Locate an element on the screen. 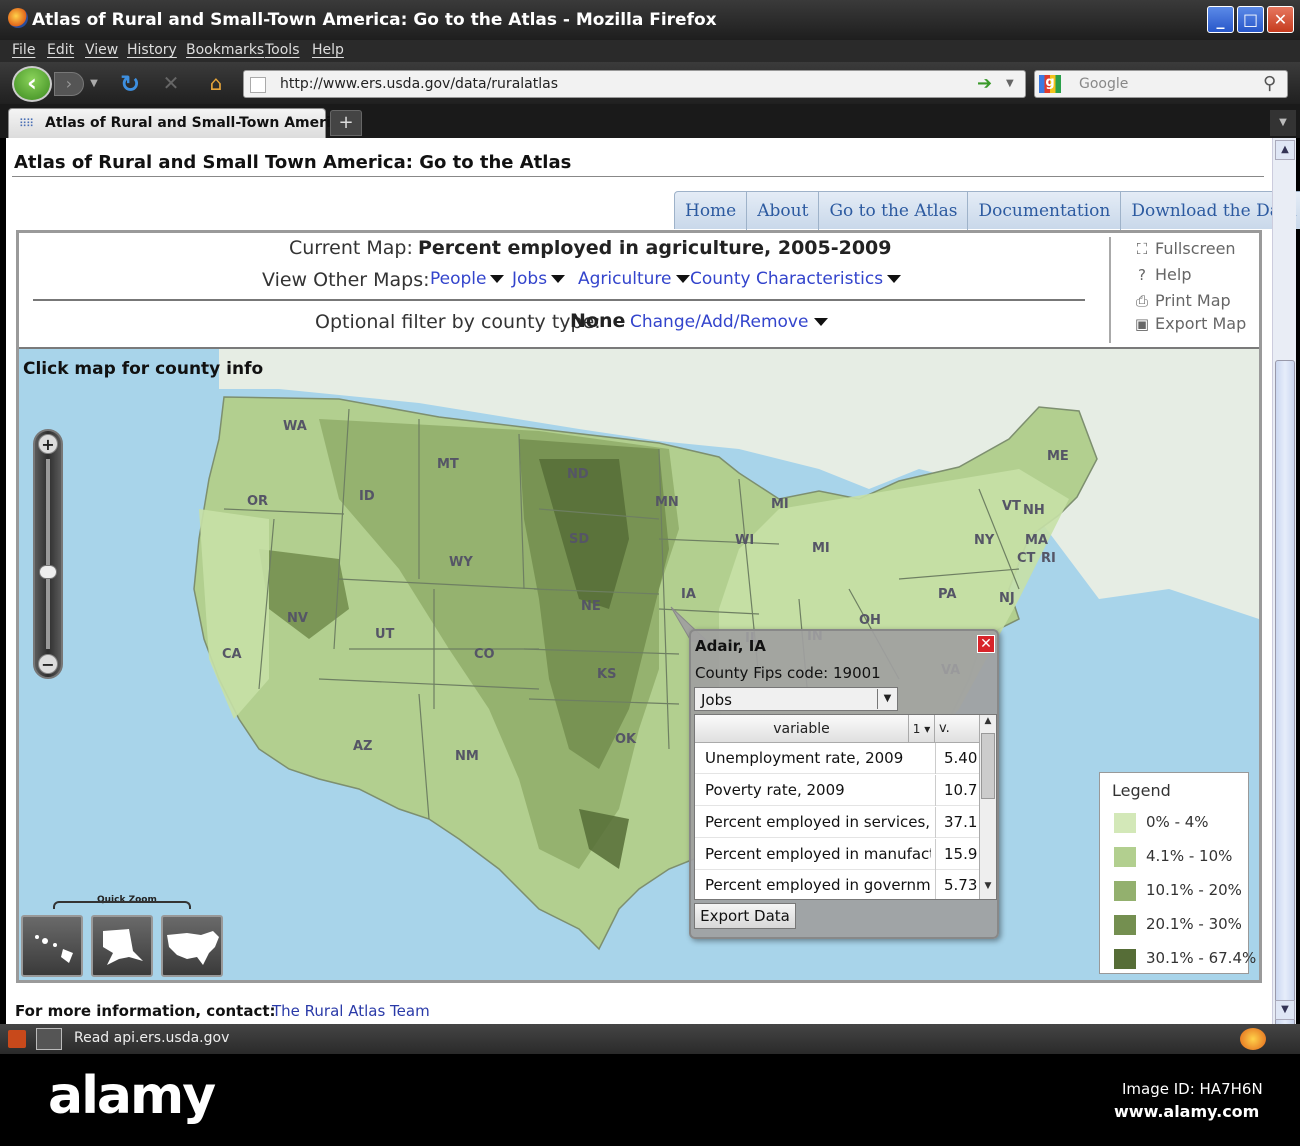 The image size is (1300, 1146). export-map-label: Export Map is located at coordinates (1200, 323).